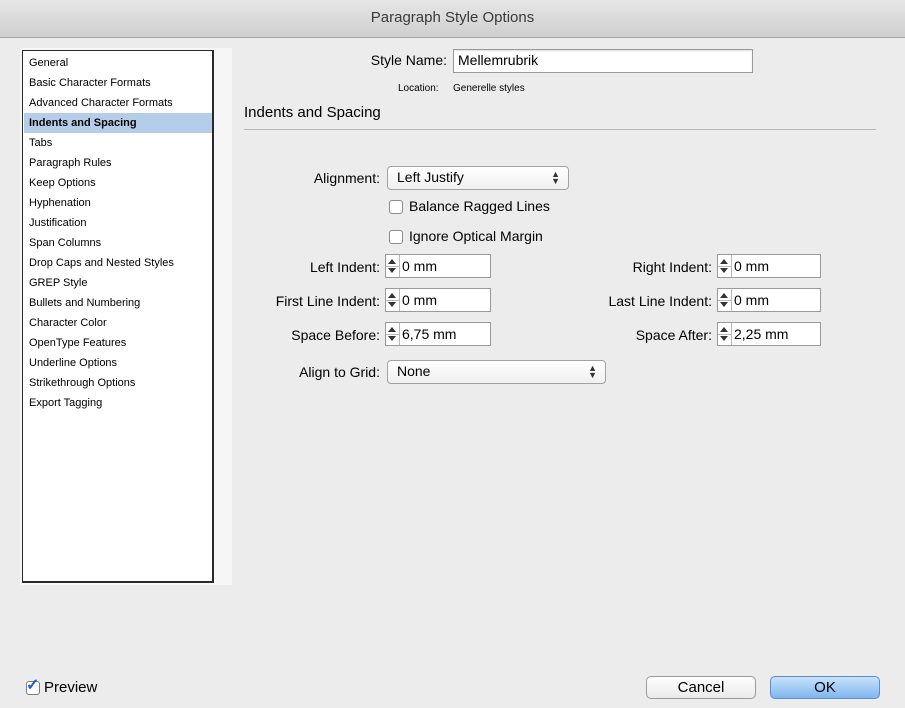 This screenshot has height=708, width=905. I want to click on sidebar-item: OpenType Features, so click(118, 343).